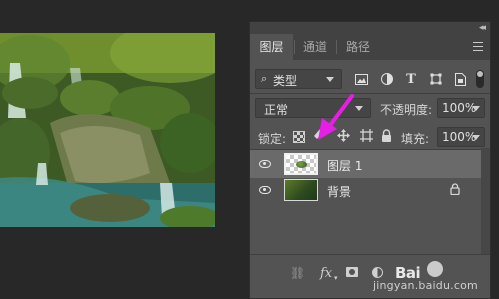  I want to click on tab-channels: 通道, so click(315, 47).